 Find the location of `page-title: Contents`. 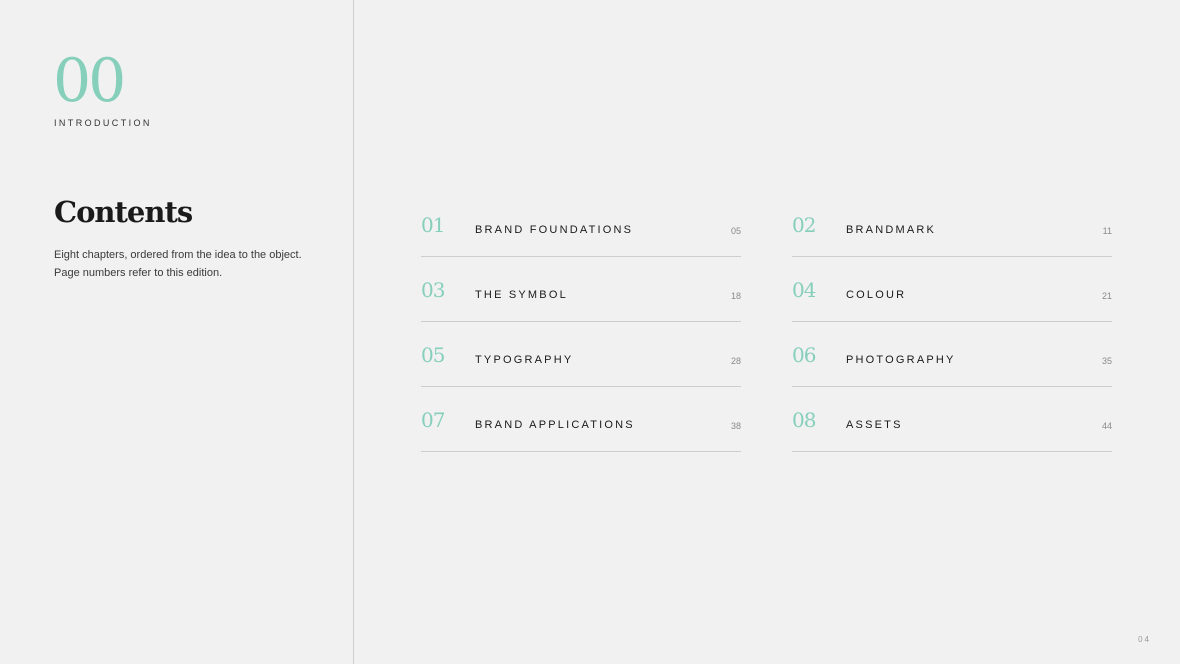

page-title: Contents is located at coordinates (123, 212).